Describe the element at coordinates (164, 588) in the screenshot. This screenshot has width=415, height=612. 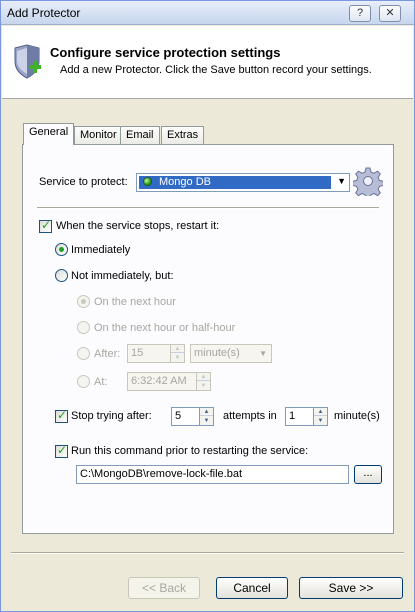
I see `back-button: << Back` at that location.